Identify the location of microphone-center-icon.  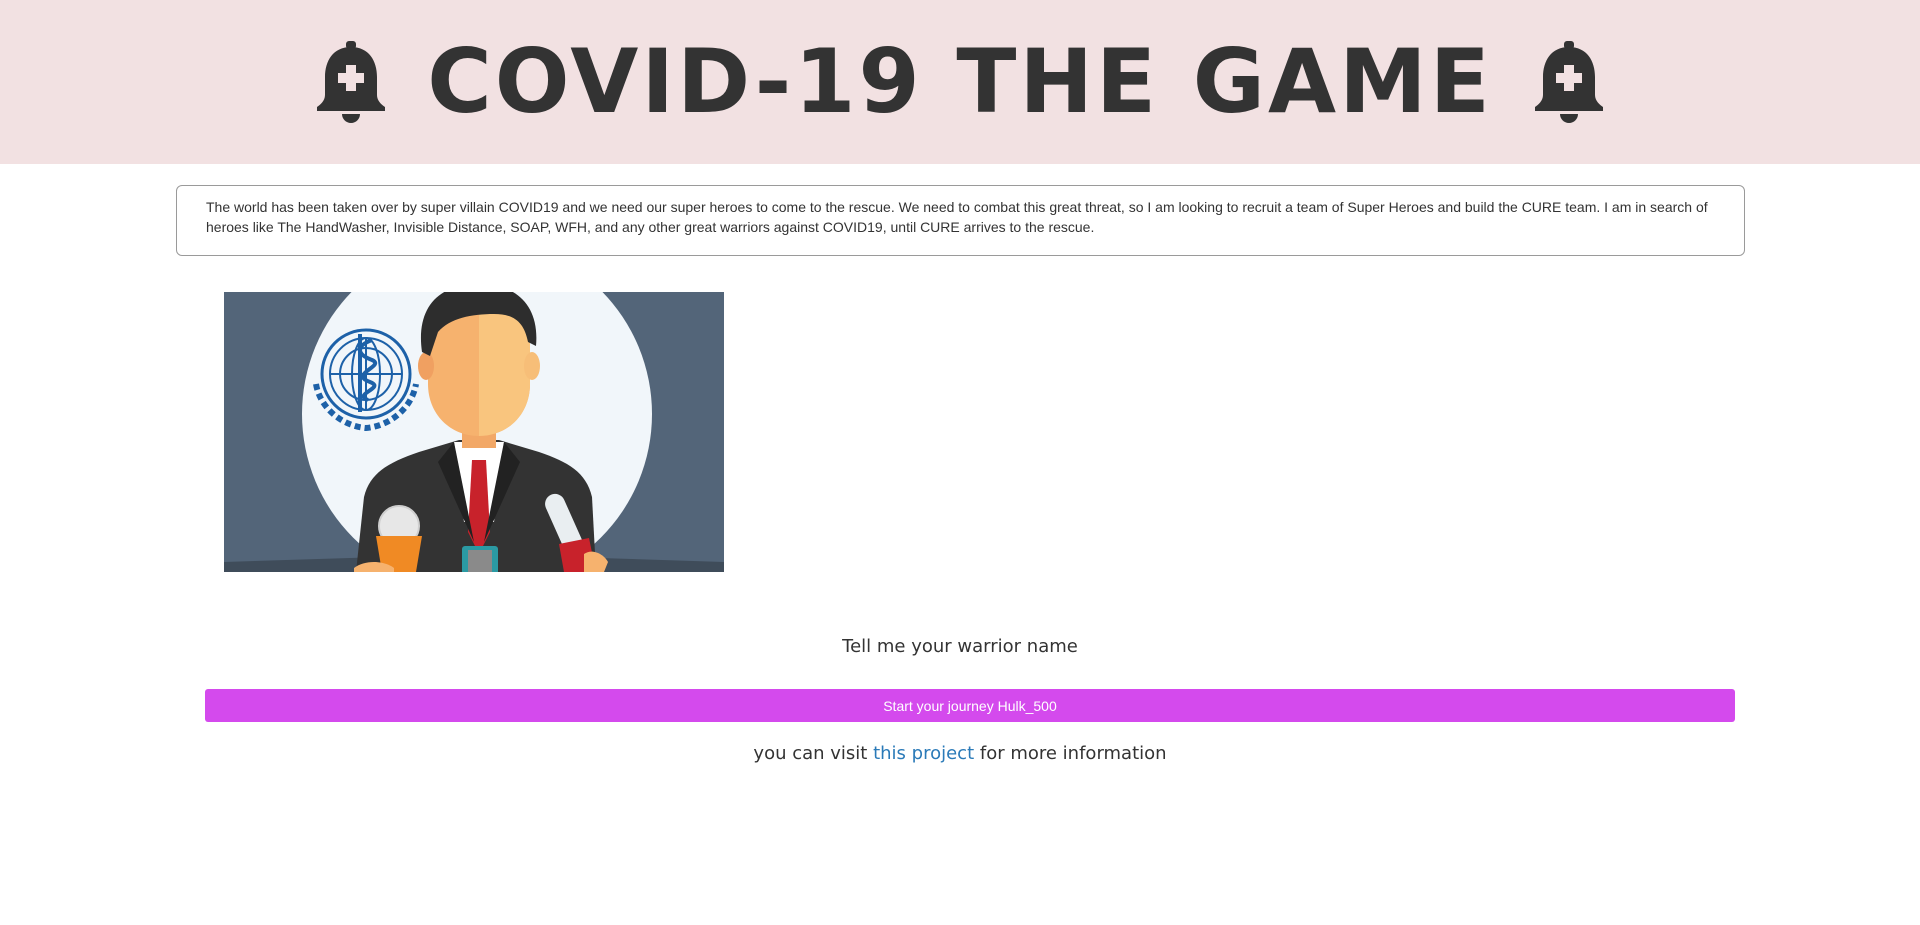
(480, 559).